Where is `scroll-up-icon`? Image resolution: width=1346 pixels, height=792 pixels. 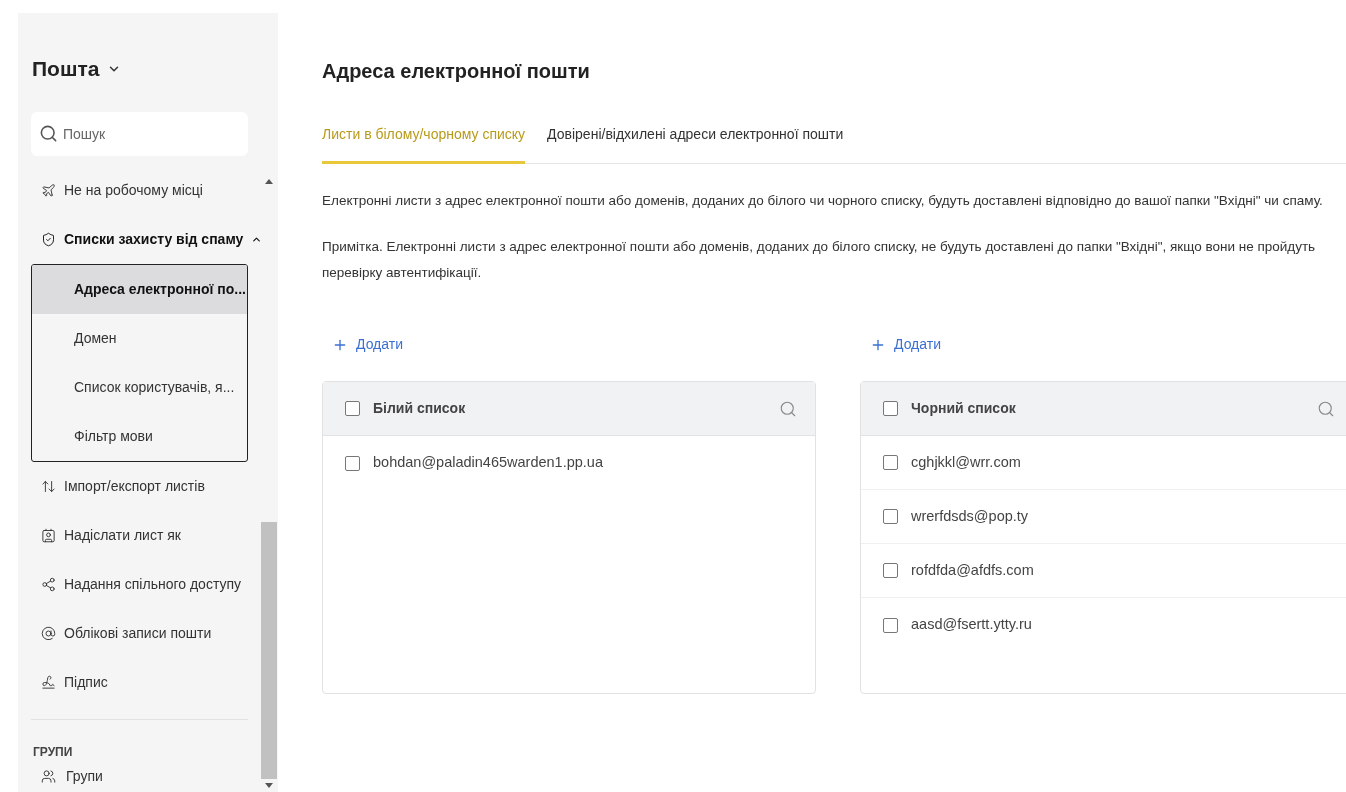 scroll-up-icon is located at coordinates (269, 181).